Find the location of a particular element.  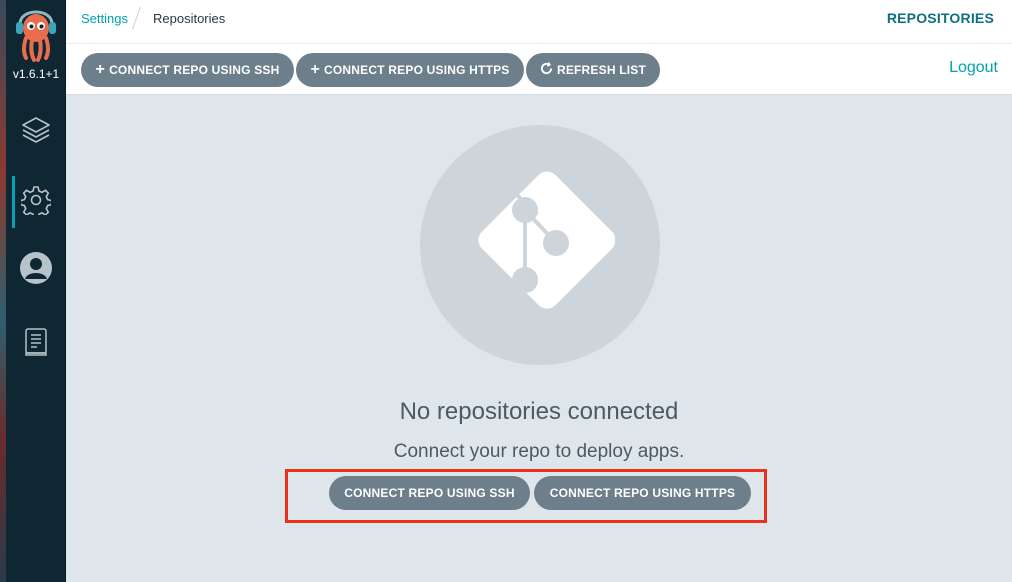

sidebar-item-documentation is located at coordinates (36, 344).